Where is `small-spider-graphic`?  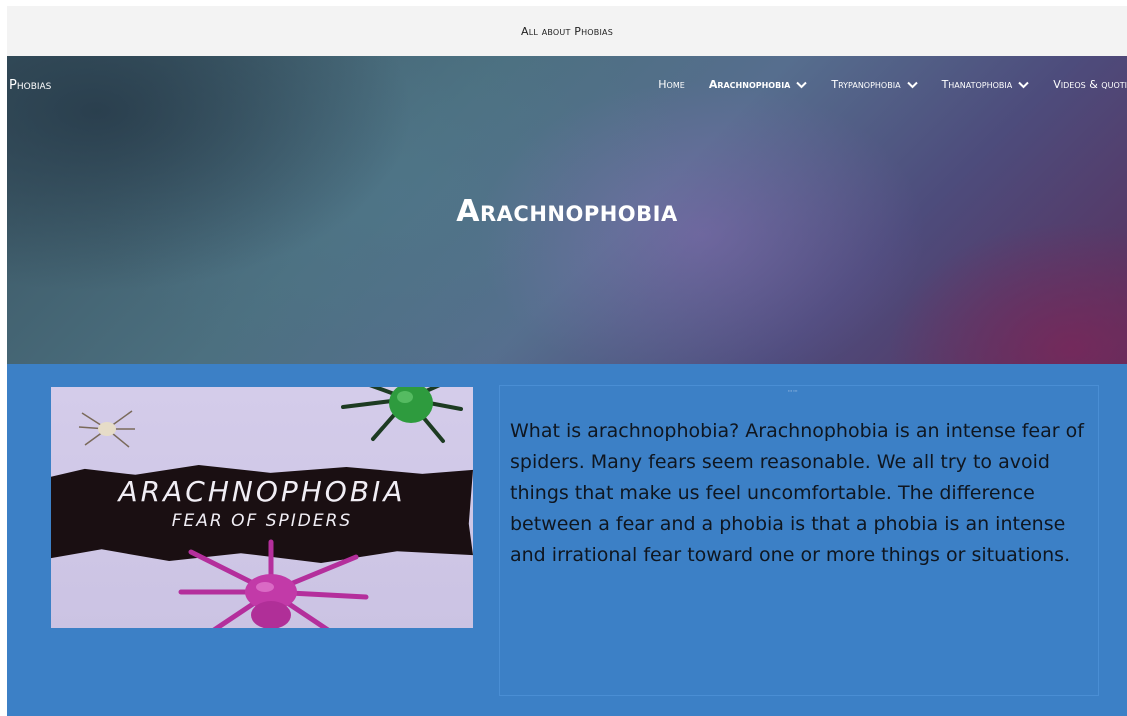
small-spider-graphic is located at coordinates (106, 429).